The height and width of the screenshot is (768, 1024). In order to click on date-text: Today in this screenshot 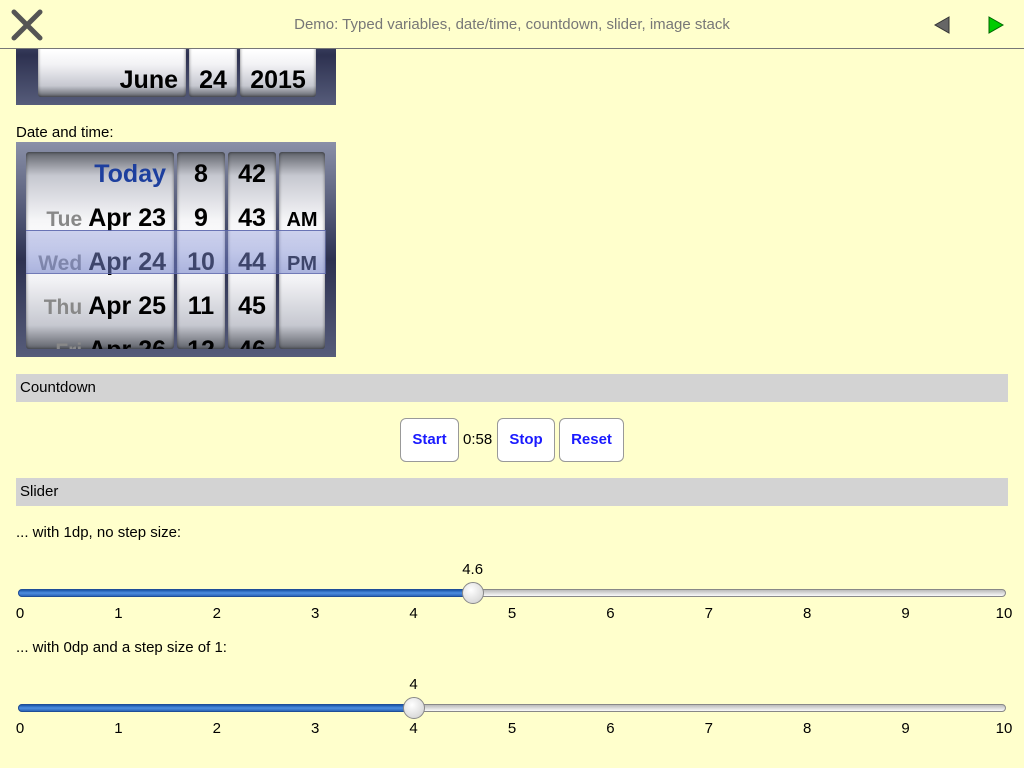, I will do `click(130, 174)`.